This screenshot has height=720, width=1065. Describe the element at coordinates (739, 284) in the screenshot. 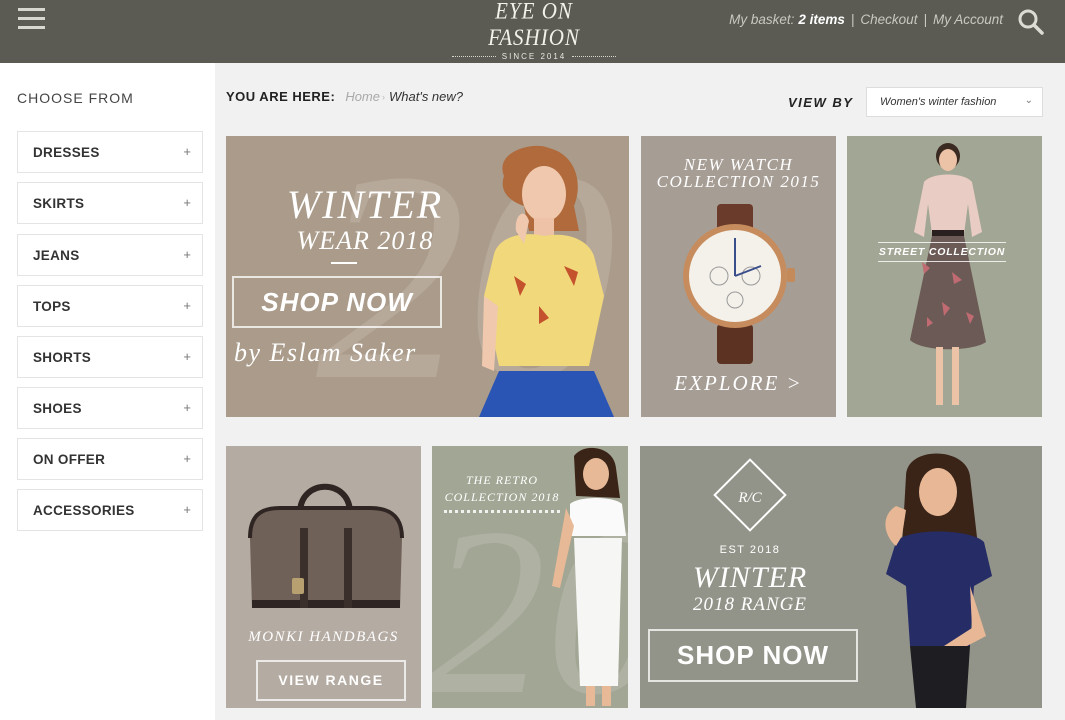

I see `watch-image` at that location.